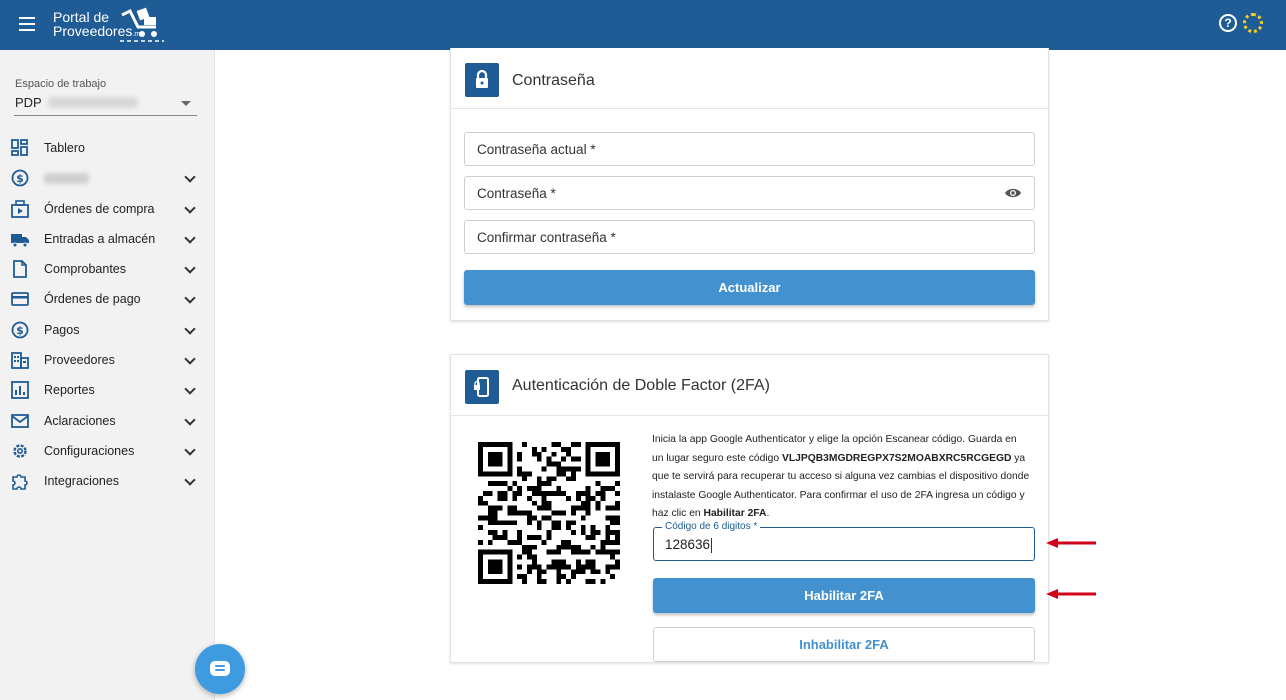 This screenshot has width=1286, height=700. I want to click on sidebar-item-configuraciones: Configuraciones, so click(107, 451).